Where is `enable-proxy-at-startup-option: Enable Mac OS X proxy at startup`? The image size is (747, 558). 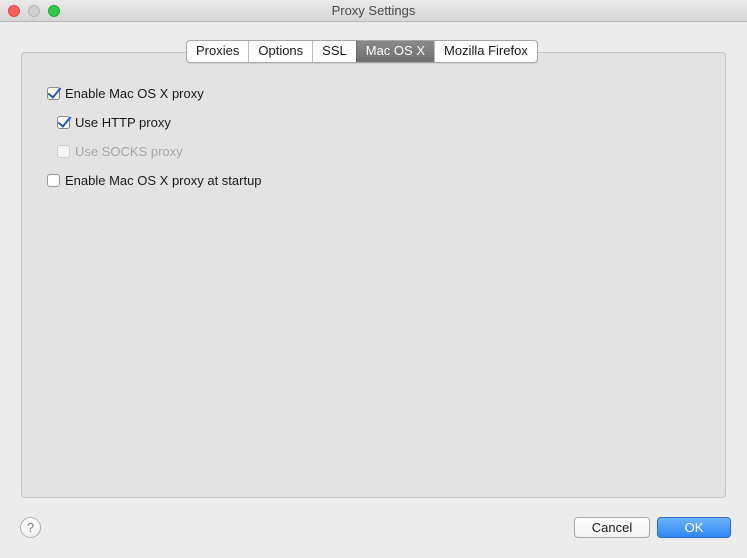 enable-proxy-at-startup-option: Enable Mac OS X proxy at startup is located at coordinates (154, 180).